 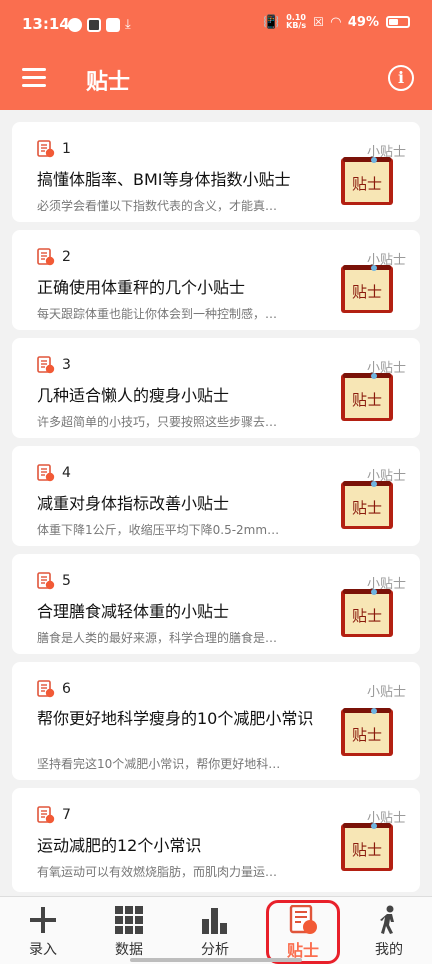 What do you see at coordinates (129, 920) in the screenshot?
I see `grid-icon` at bounding box center [129, 920].